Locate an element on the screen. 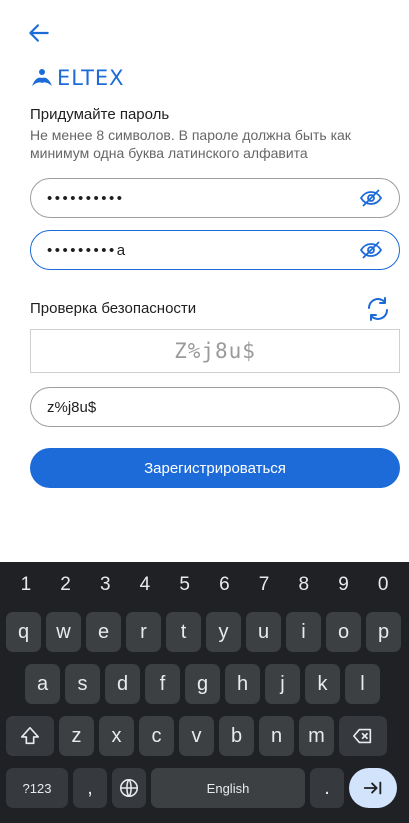 The width and height of the screenshot is (409, 823). language-key is located at coordinates (129, 788).